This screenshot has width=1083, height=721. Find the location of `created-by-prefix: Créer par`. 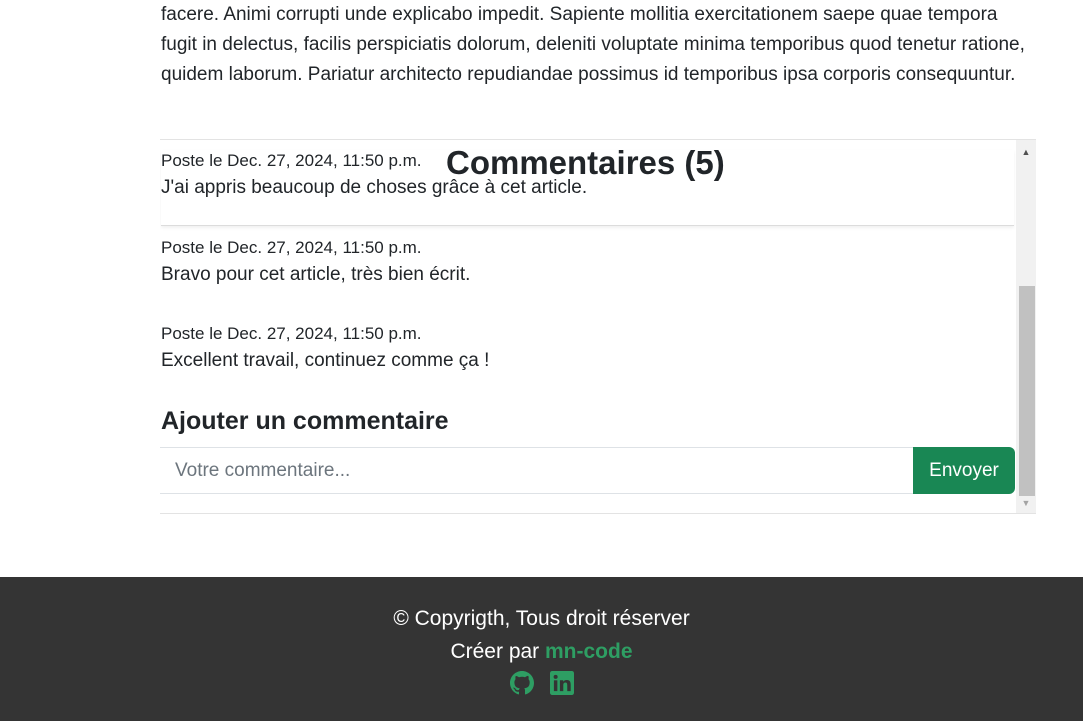

created-by-prefix: Créer par is located at coordinates (497, 651).